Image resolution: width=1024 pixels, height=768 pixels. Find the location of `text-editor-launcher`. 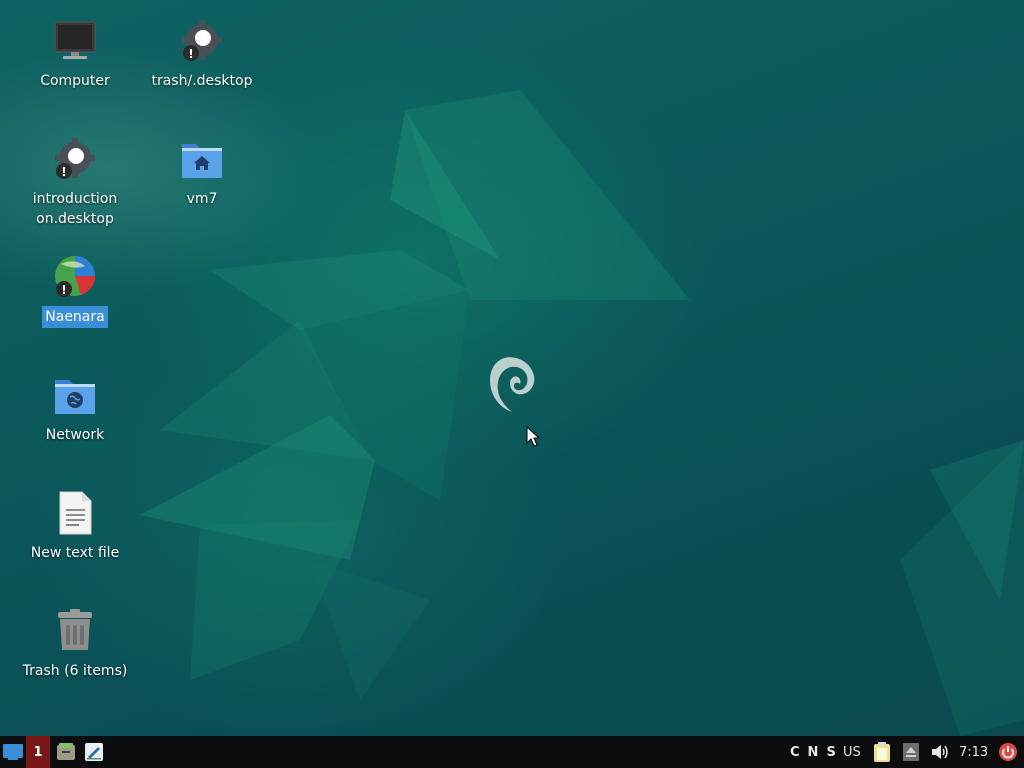

text-editor-launcher is located at coordinates (94, 752).